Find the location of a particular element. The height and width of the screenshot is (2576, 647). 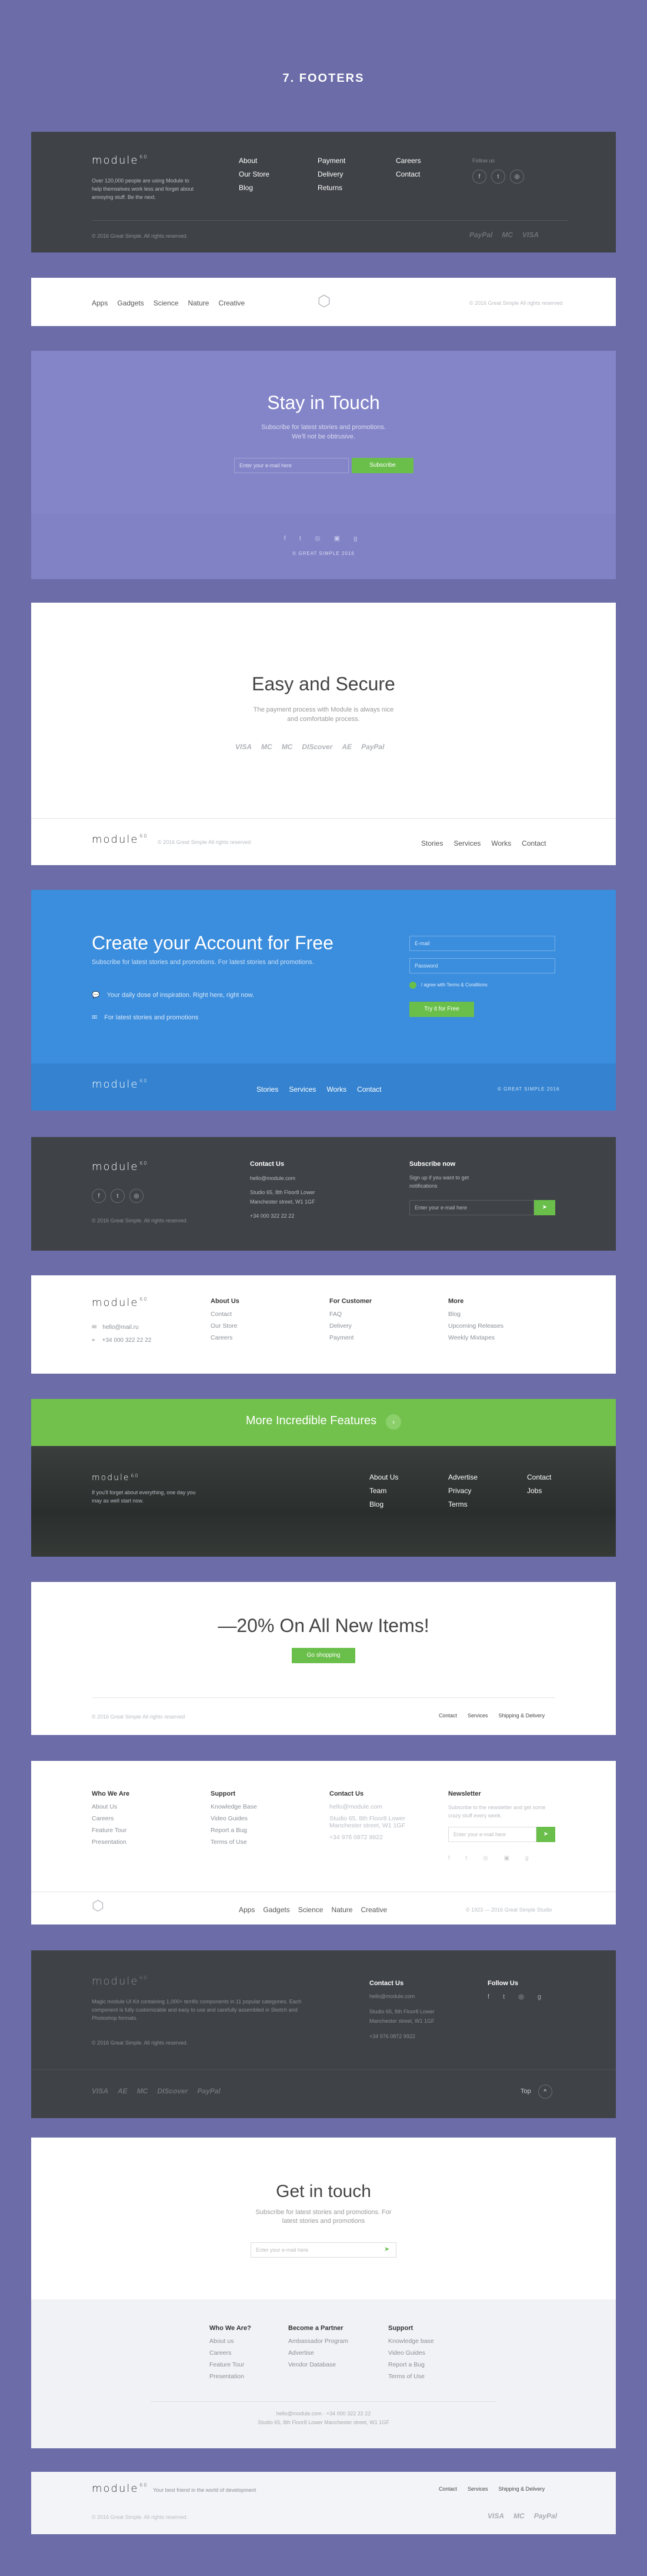

link-blog: Blog is located at coordinates (254, 188).